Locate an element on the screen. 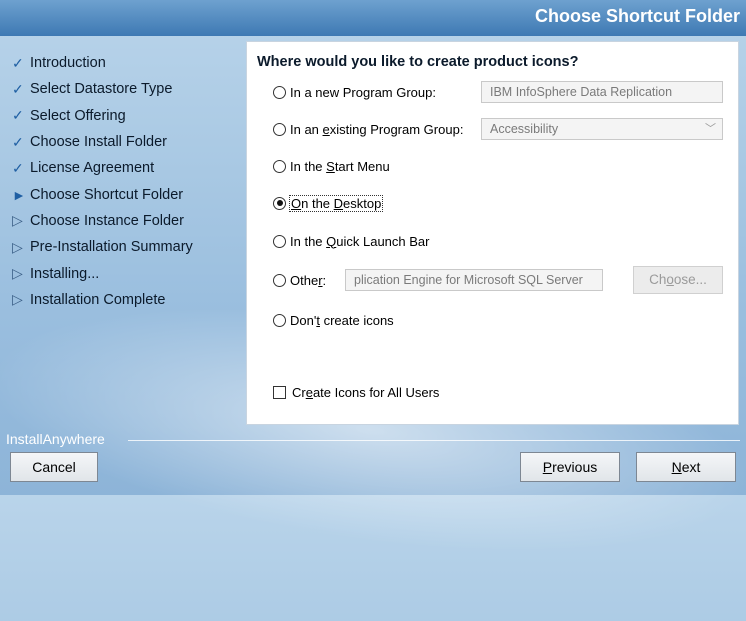  radio-desktop: On the Desktop is located at coordinates (328, 203).